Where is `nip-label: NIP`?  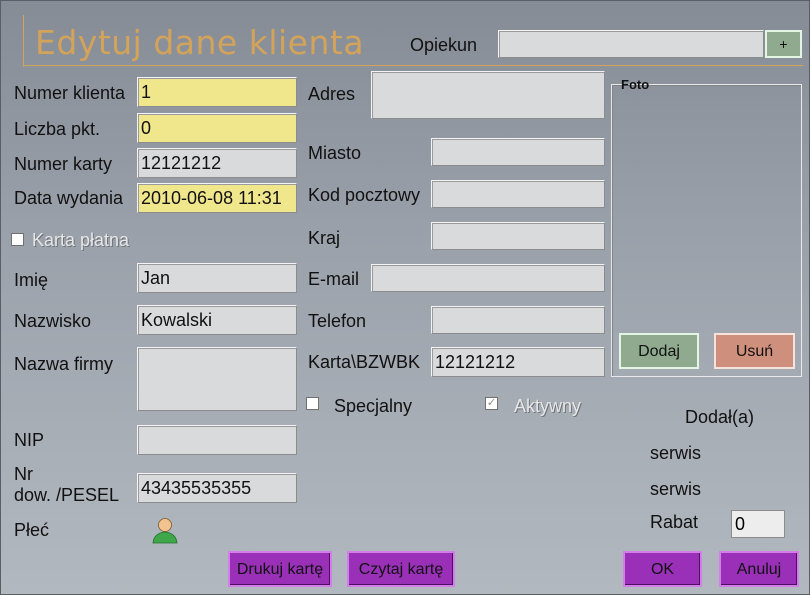 nip-label: NIP is located at coordinates (29, 440).